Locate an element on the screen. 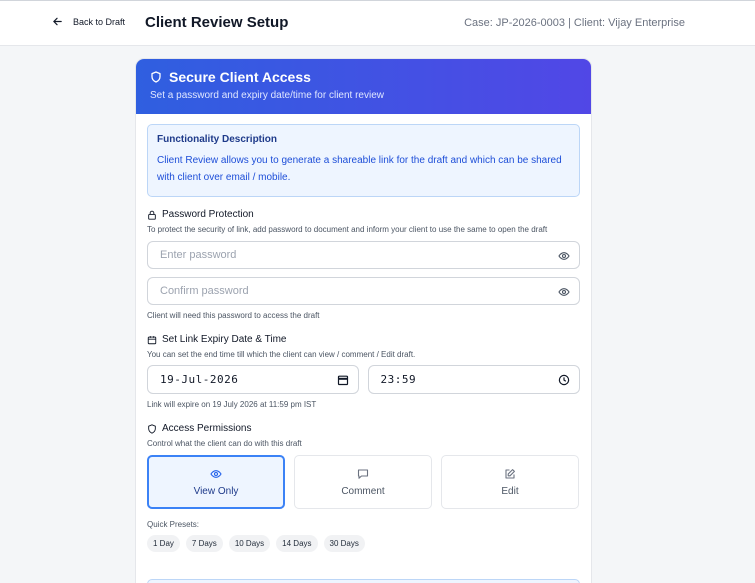 This screenshot has width=755, height=583. confirm-password-placeholder: Confirm password is located at coordinates (204, 291).